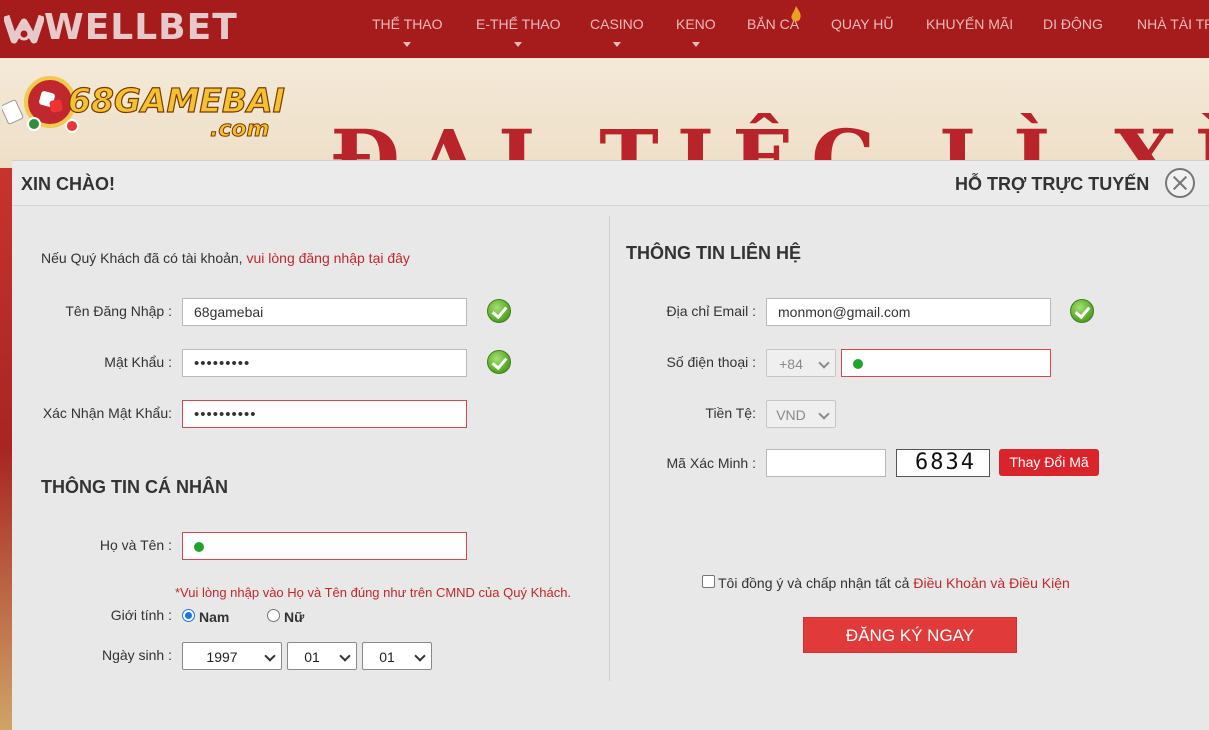  Describe the element at coordinates (273, 615) in the screenshot. I see `gender-female-radio` at that location.